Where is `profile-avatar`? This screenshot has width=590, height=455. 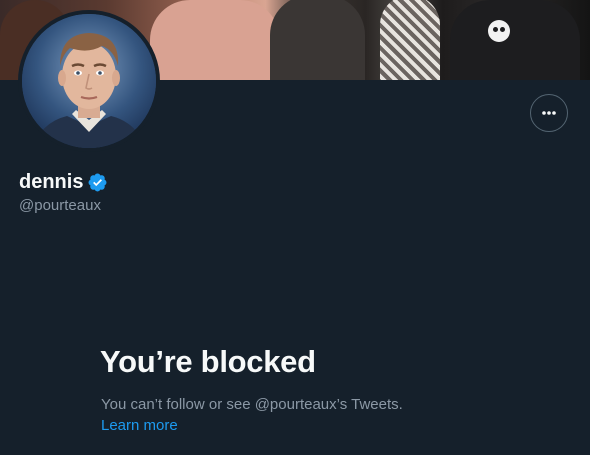
profile-avatar is located at coordinates (89, 81).